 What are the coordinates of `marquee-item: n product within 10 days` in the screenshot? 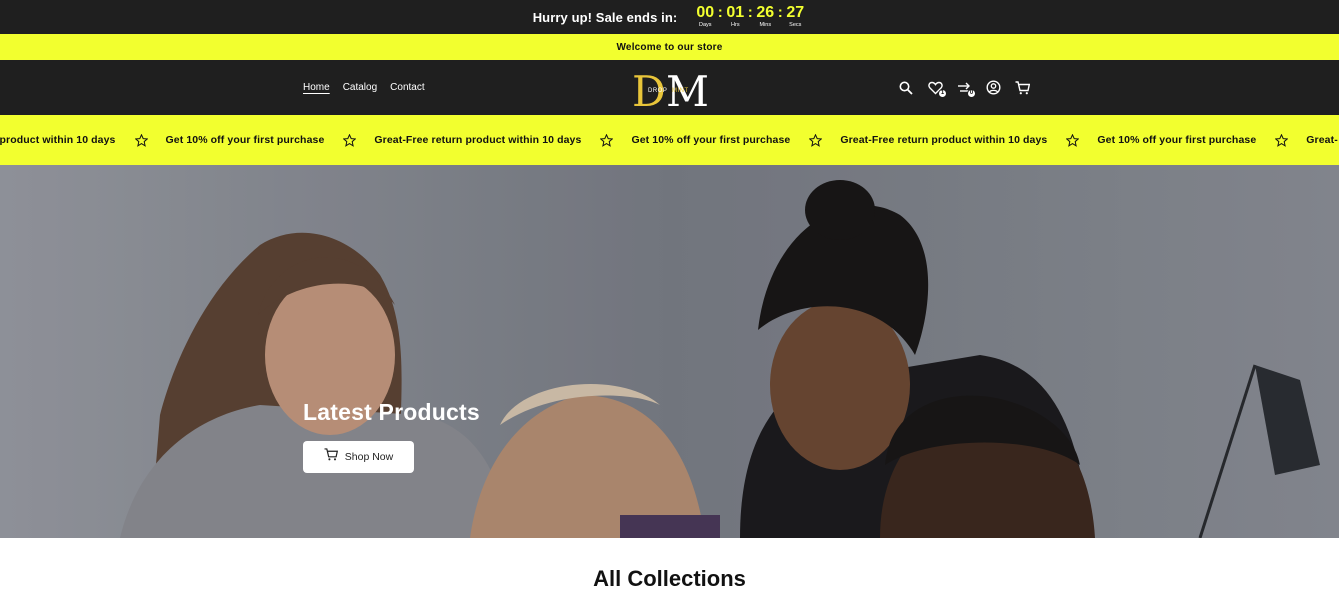 It's located at (58, 140).